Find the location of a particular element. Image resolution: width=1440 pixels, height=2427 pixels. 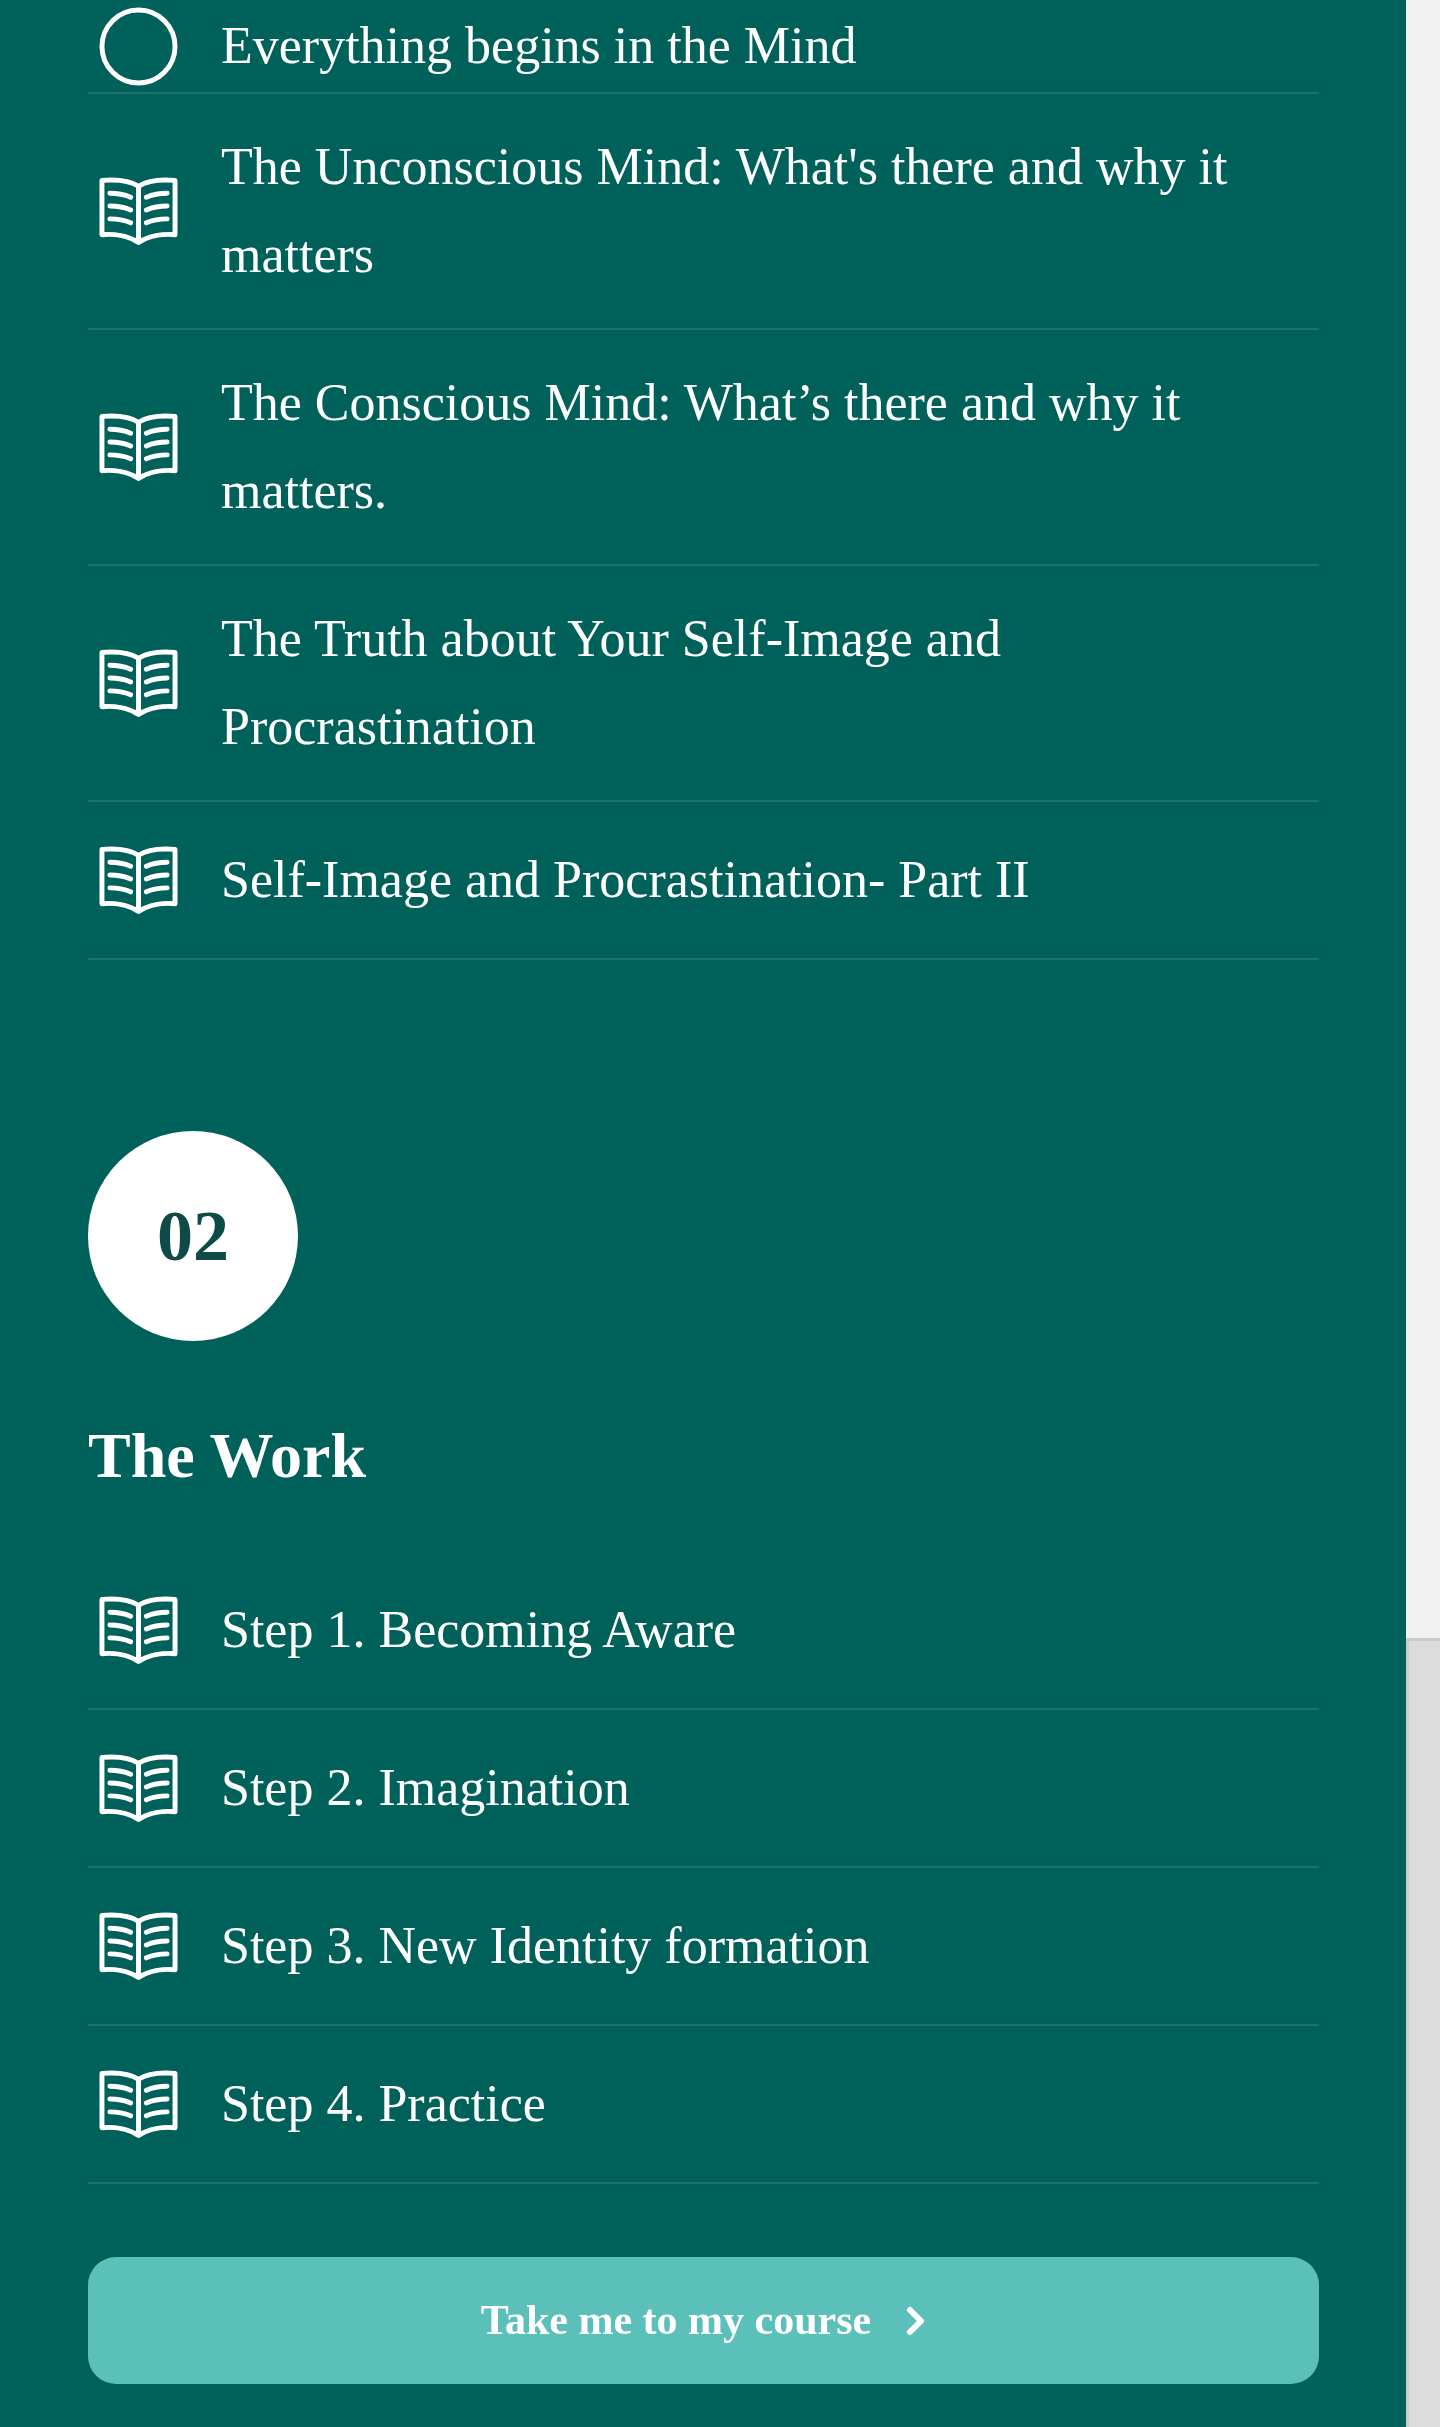

course-button: Take me to my course is located at coordinates (703, 2320).